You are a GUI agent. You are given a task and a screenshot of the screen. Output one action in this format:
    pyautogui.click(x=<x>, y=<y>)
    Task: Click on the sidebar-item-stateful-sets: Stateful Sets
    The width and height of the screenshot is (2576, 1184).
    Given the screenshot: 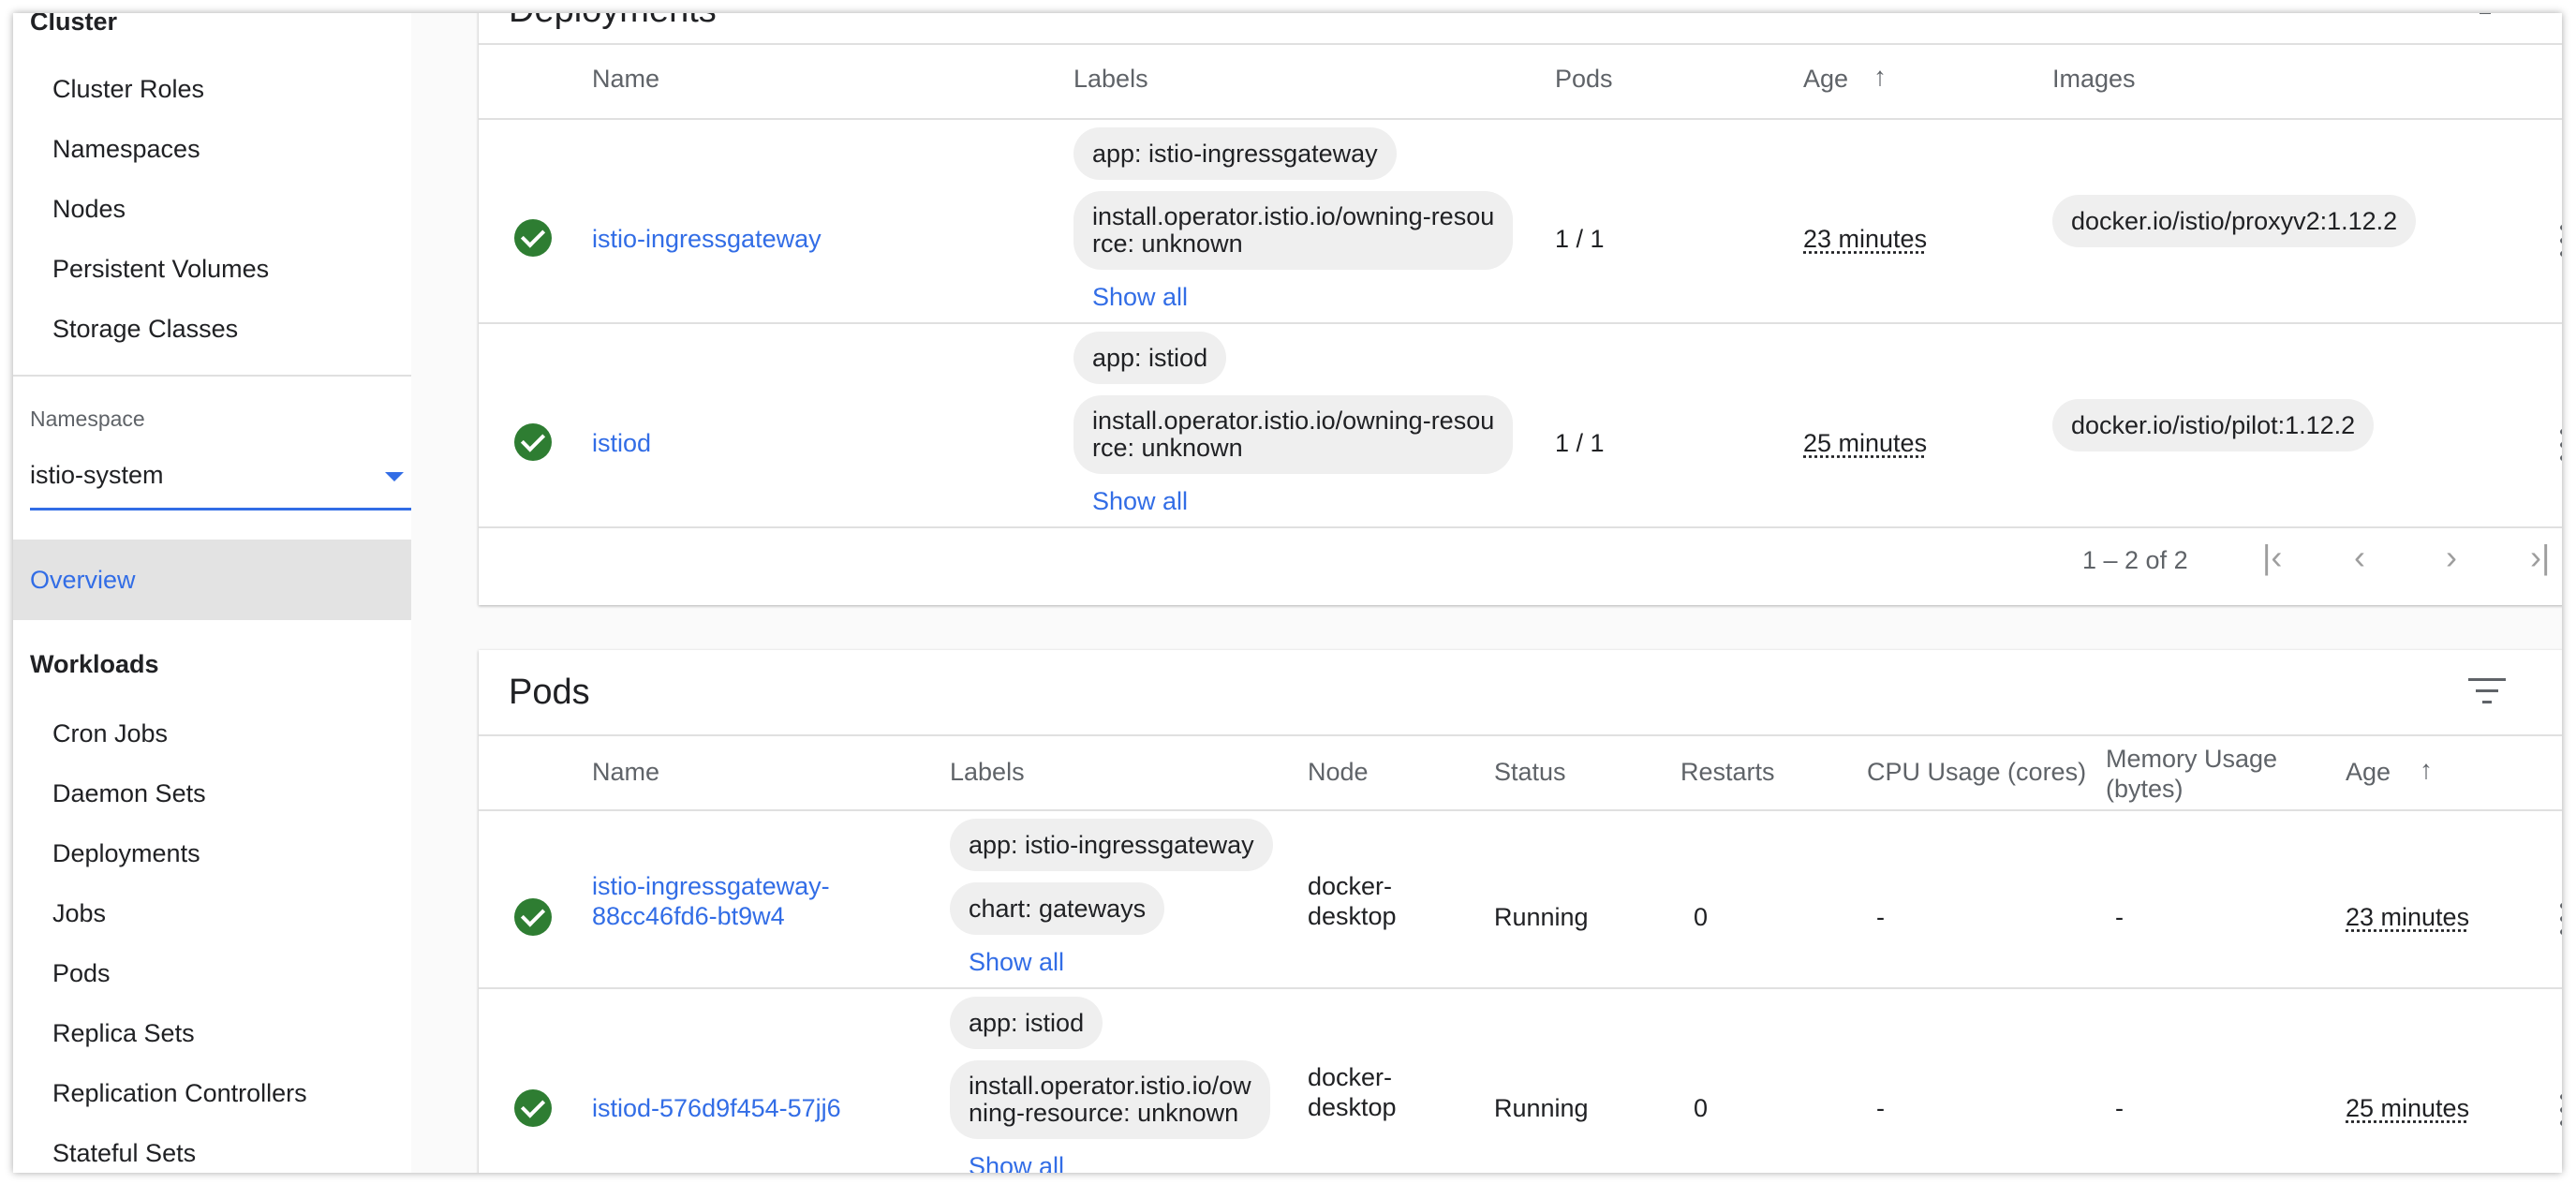 What is the action you would take?
    pyautogui.click(x=124, y=1153)
    